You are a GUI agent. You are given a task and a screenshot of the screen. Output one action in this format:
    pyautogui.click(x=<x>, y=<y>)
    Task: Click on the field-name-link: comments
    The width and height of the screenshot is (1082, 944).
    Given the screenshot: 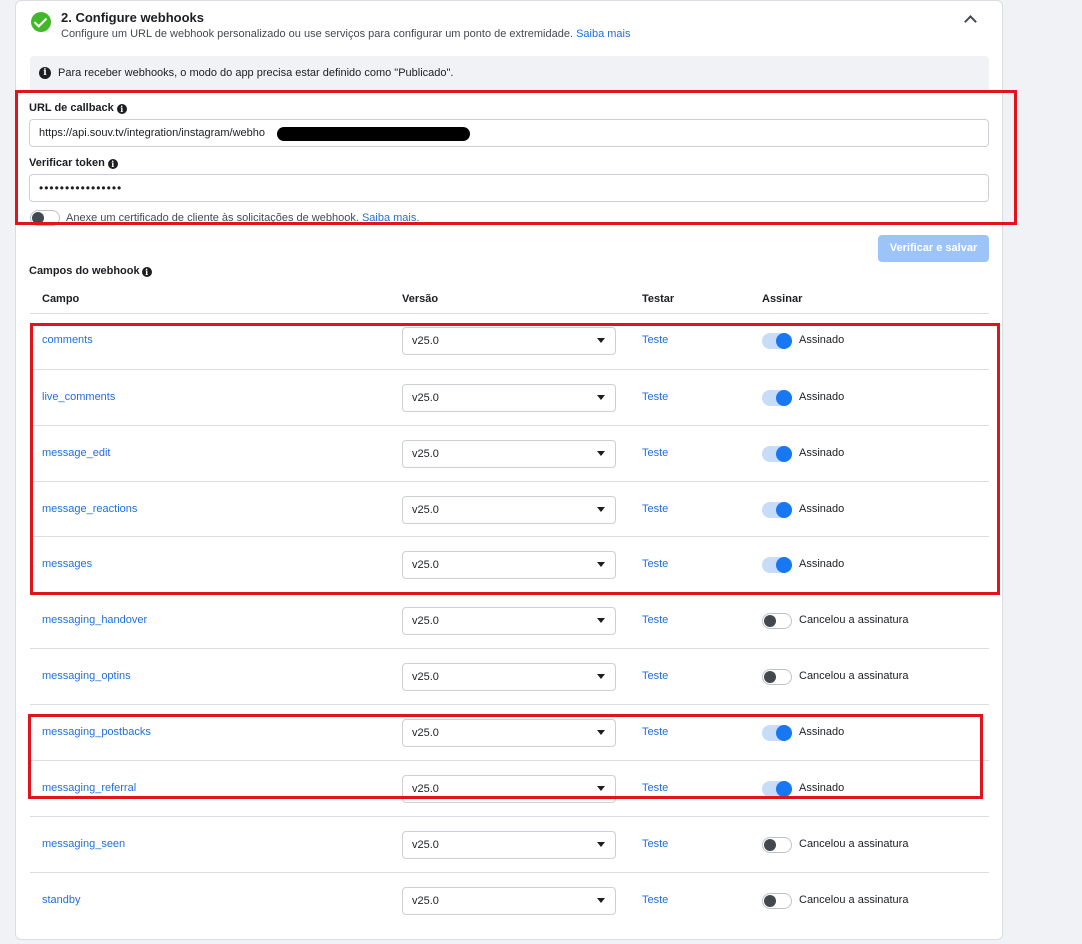 What is the action you would take?
    pyautogui.click(x=67, y=340)
    